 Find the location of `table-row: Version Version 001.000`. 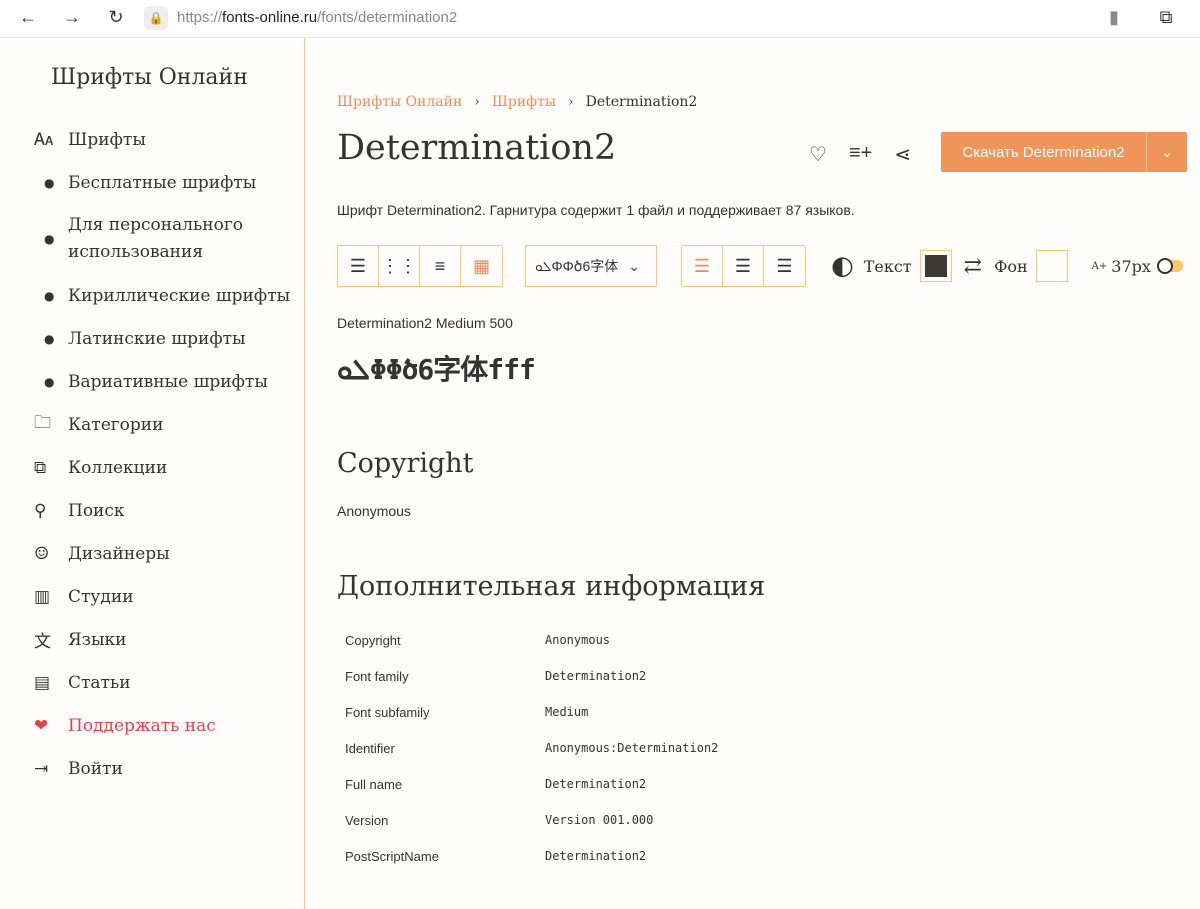

table-row: Version Version 001.000 is located at coordinates (527, 820).